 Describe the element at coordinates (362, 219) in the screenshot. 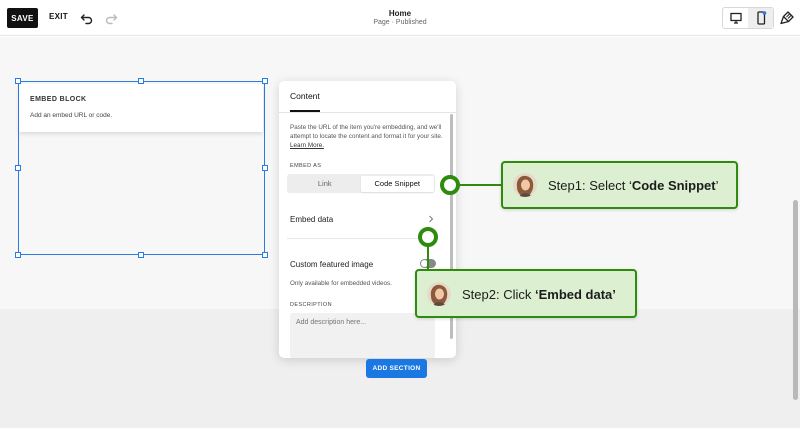

I see `embed-data-row: Embed data` at that location.